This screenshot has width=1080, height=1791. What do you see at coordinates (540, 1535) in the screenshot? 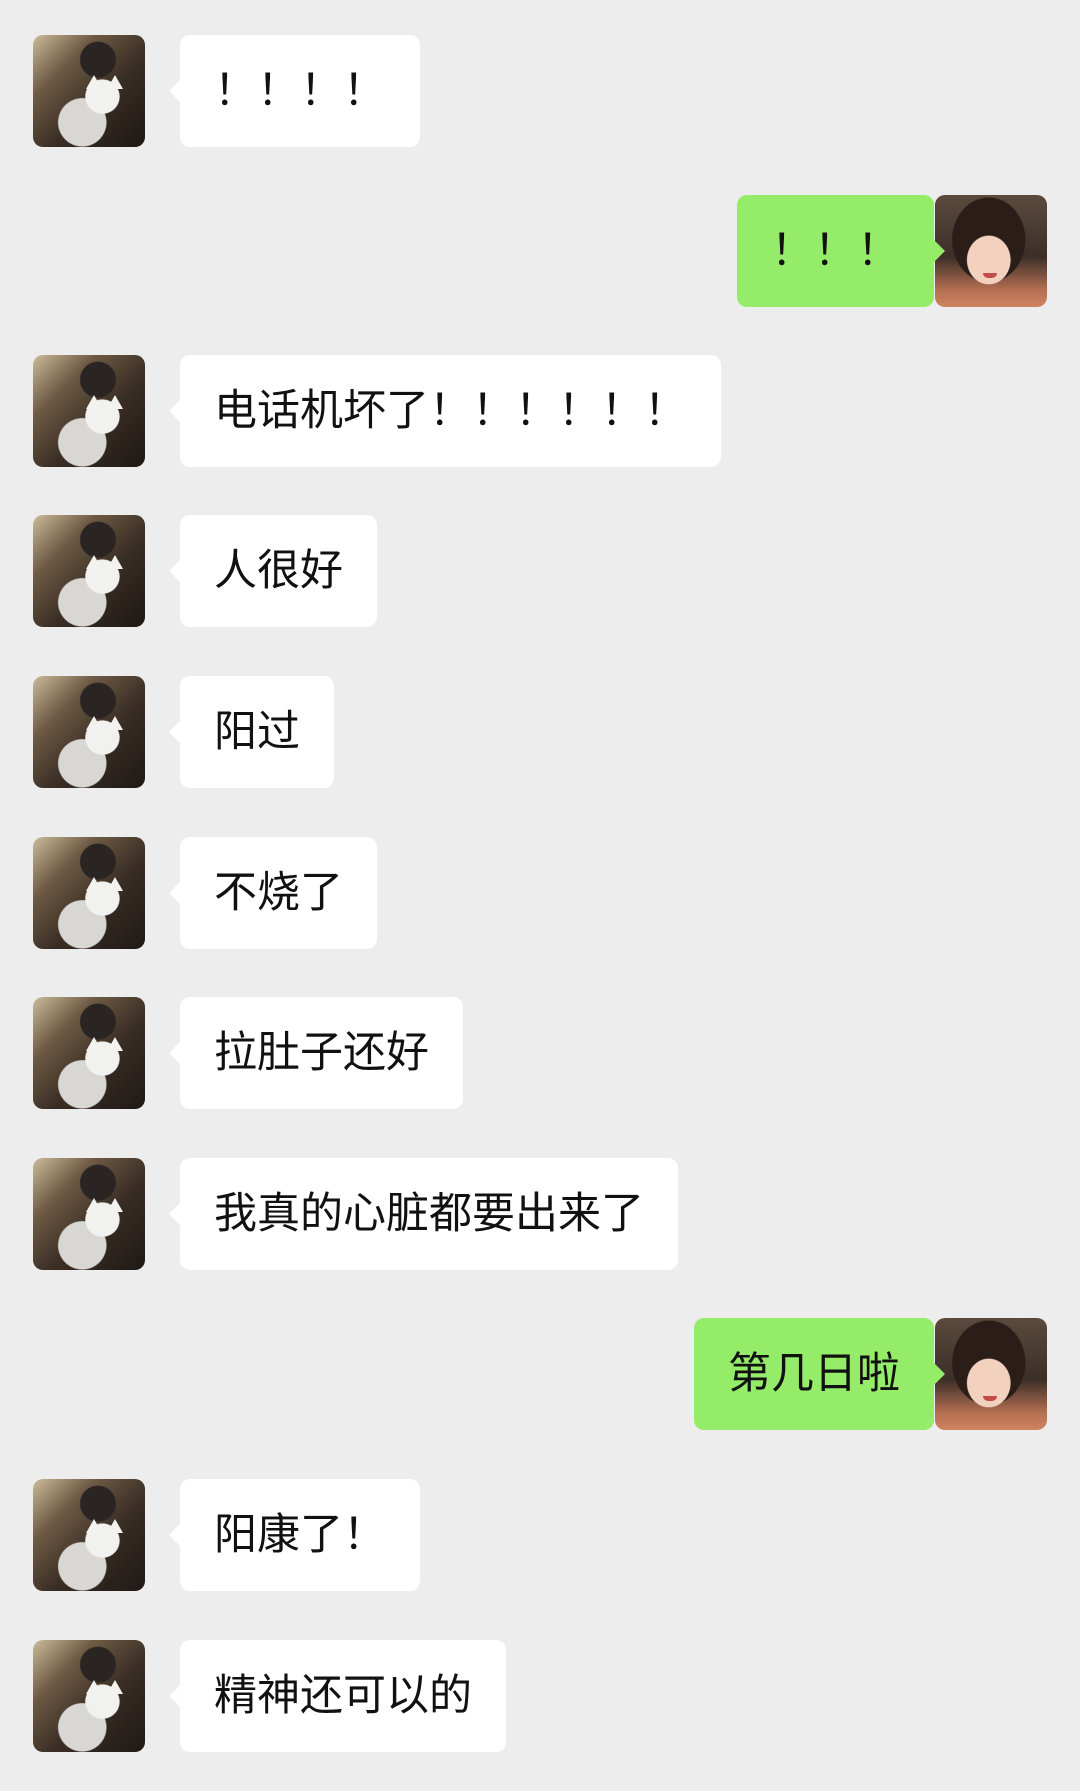
I see `message-row-incoming: 阳康了！` at bounding box center [540, 1535].